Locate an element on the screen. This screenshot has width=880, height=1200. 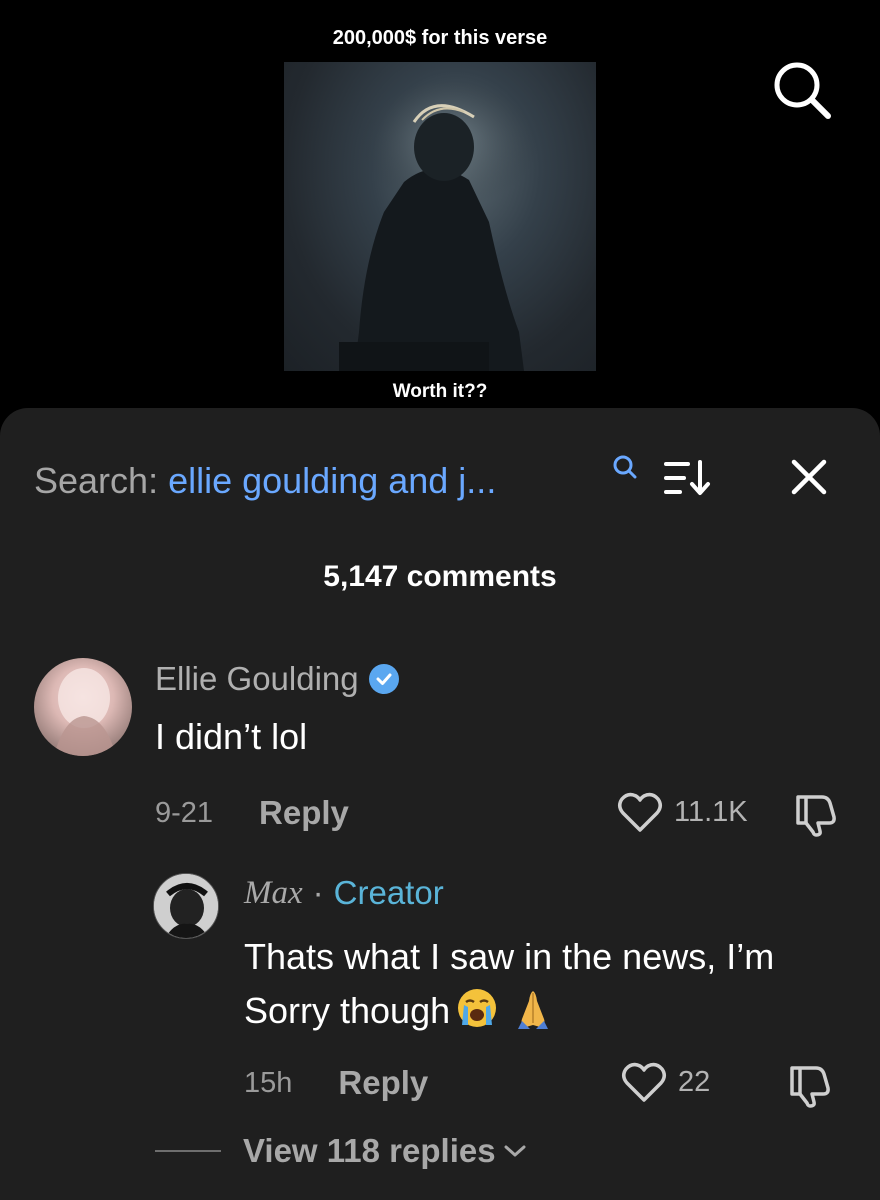
comment-author-name: Max is located at coordinates (273, 893).